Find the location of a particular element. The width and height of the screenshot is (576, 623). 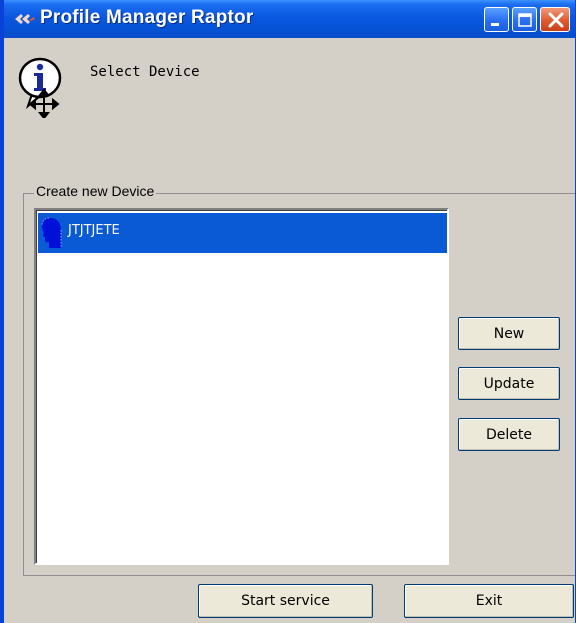

group-label: Create new Device is located at coordinates (95, 191).